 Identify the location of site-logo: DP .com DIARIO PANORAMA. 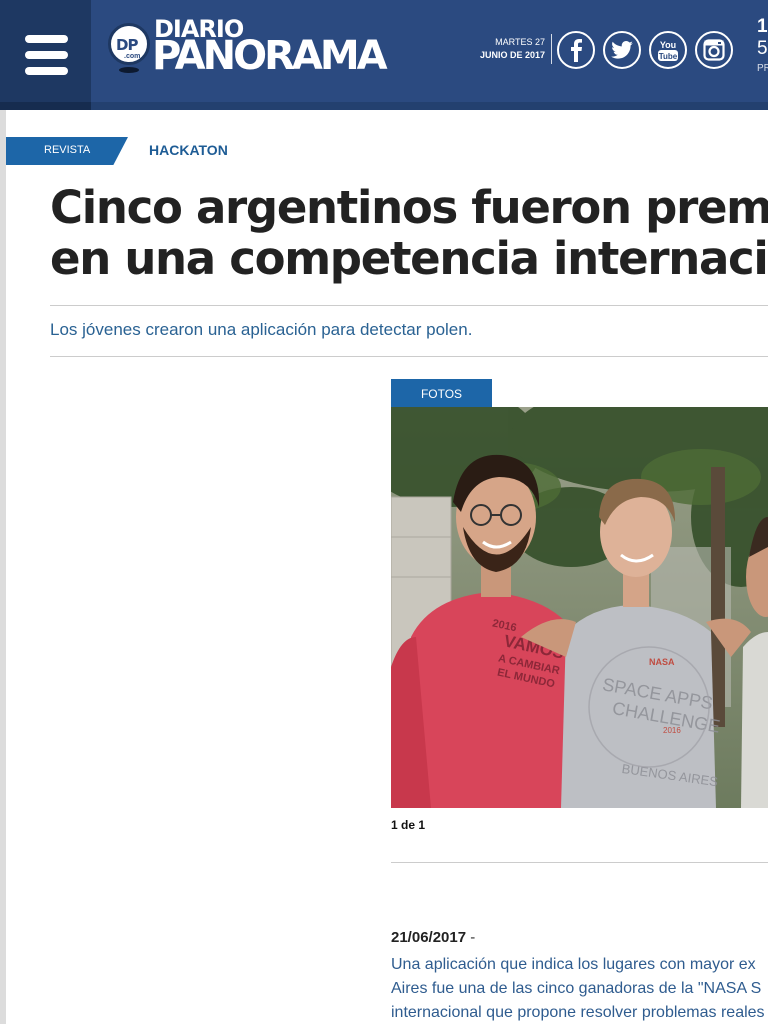
(253, 47).